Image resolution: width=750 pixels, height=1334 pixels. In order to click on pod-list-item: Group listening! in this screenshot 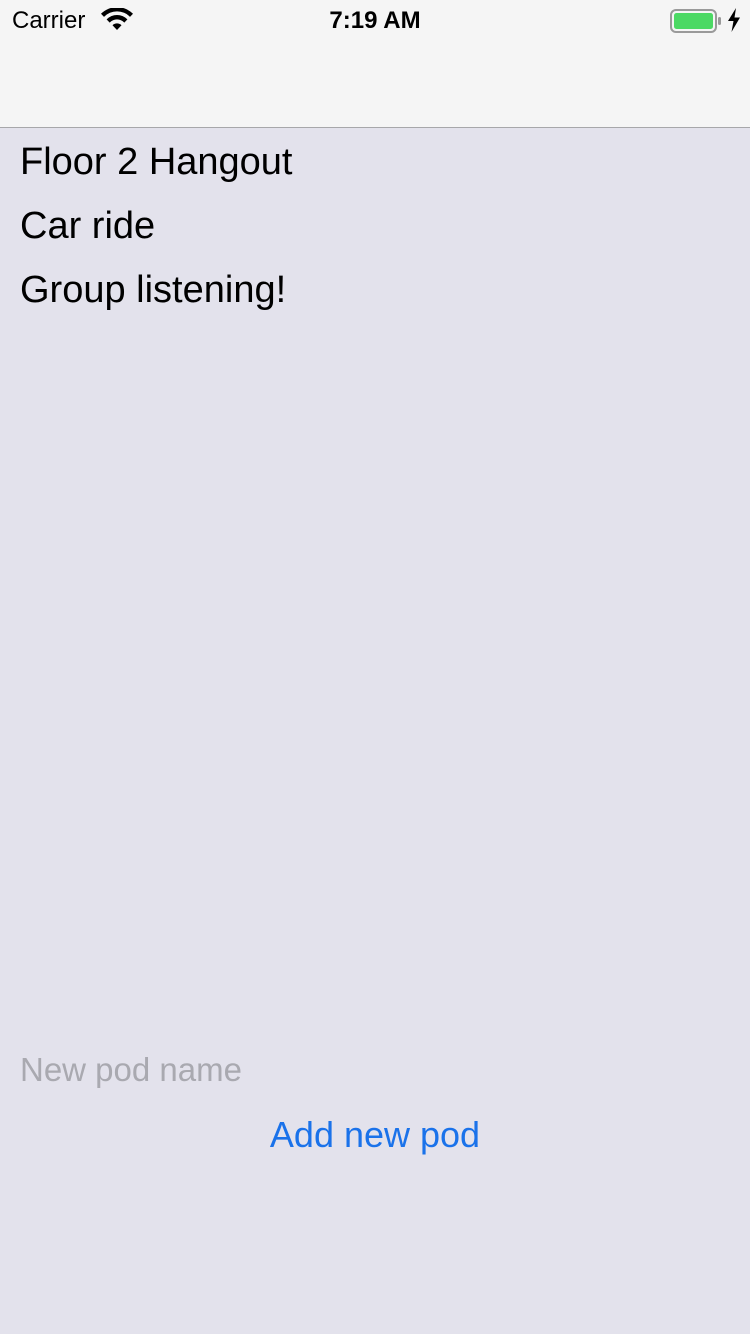, I will do `click(153, 290)`.